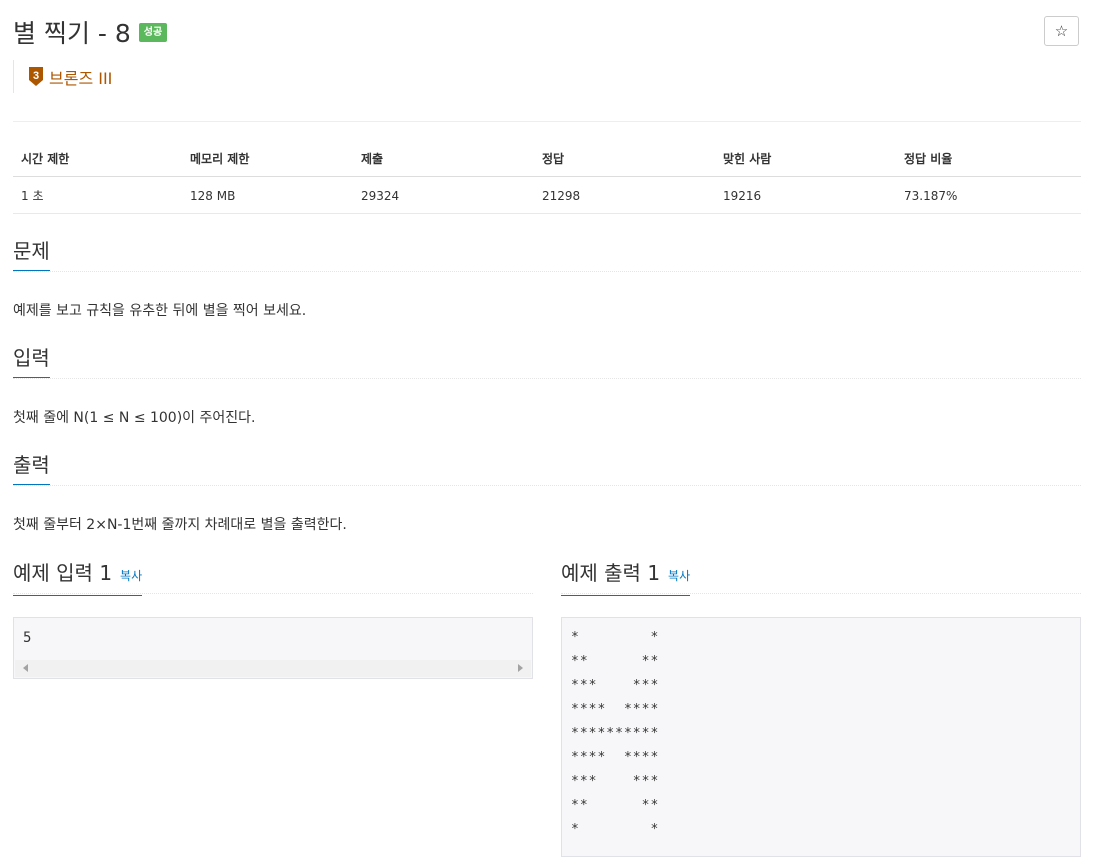  Describe the element at coordinates (611, 573) in the screenshot. I see `sample-output-title: 예제 출력 1` at that location.